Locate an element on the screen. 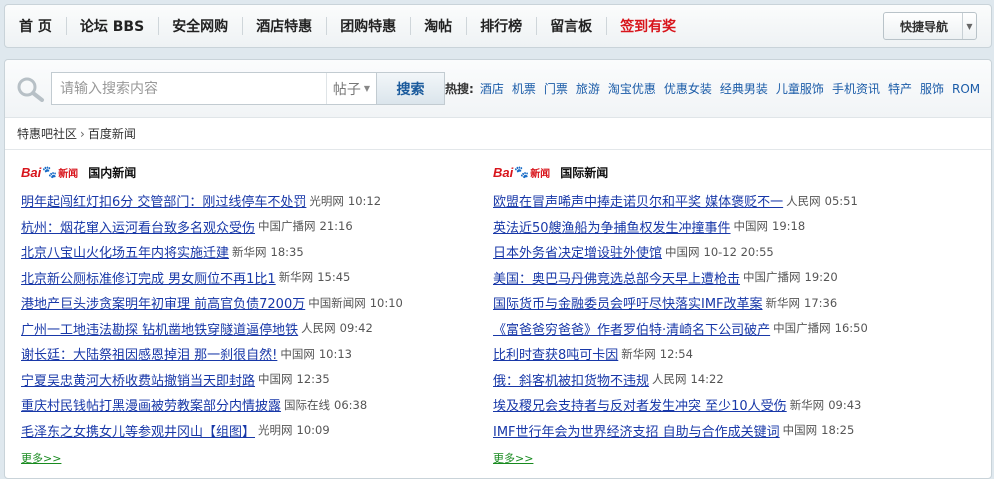  list-item: 港地产巨头涉贪案明年初审理 前高官负债7200万 中国新闻网 10:10 is located at coordinates (256, 303).